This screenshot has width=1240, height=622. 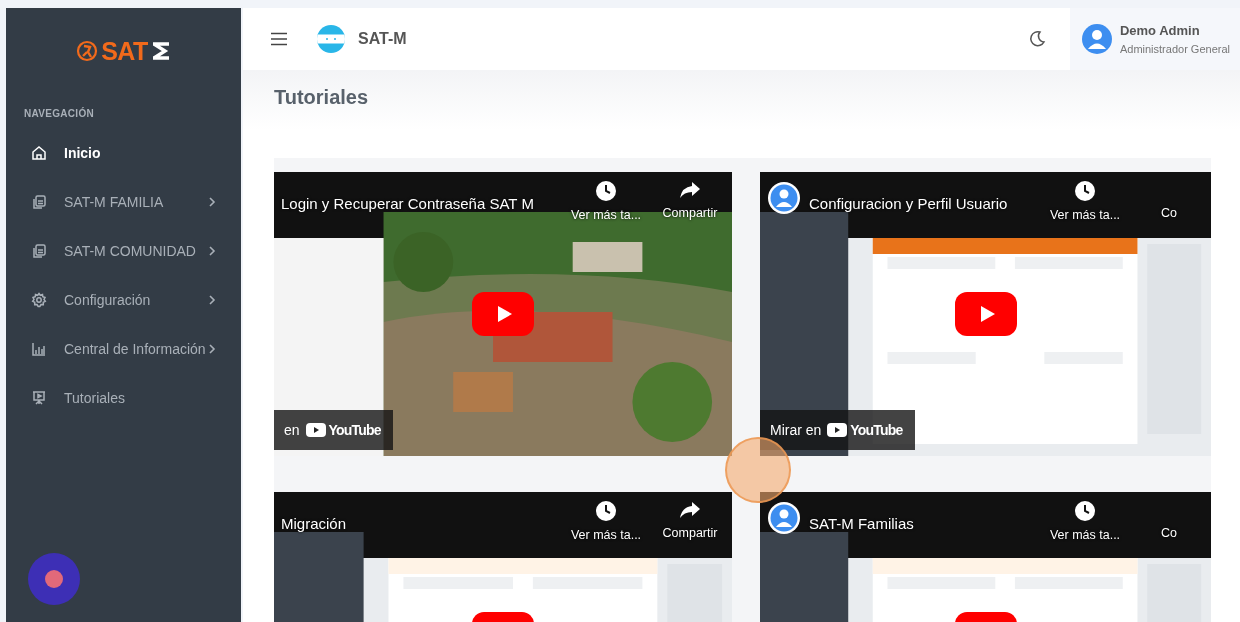 I want to click on page-title: Tutoriales, so click(x=322, y=98).